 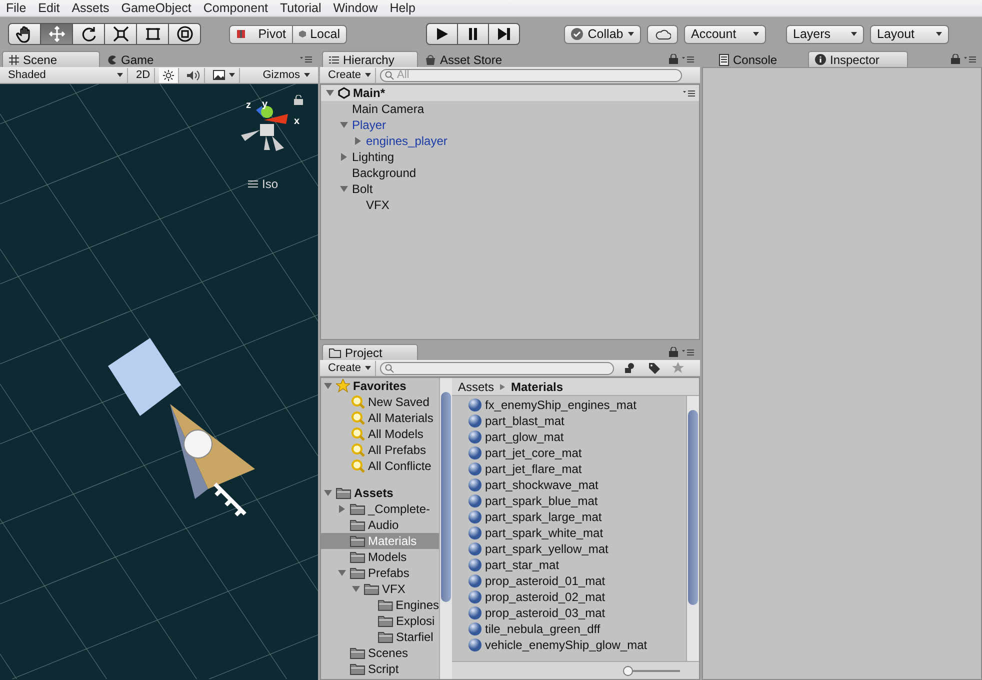 I want to click on material-file-item: part_spark_blue_mat, so click(x=577, y=501).